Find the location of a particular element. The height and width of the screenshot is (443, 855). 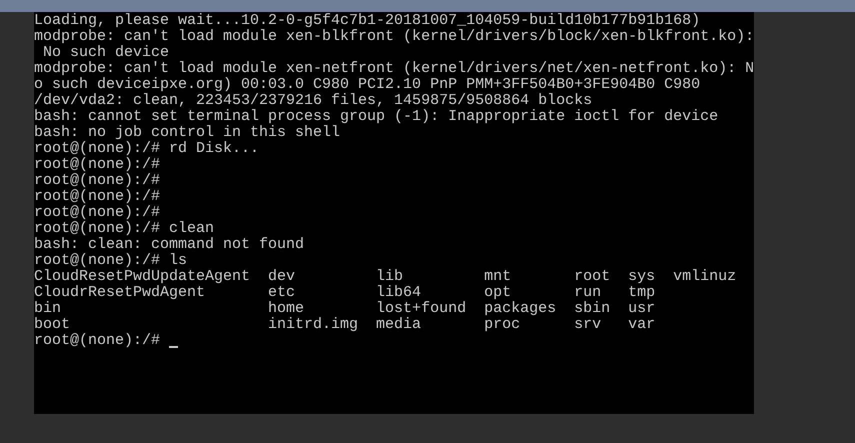

console-line: modprobe: can't load module xen-netfront (kernel/drivers/net/xen-netfront.ko): N is located at coordinates (394, 69).